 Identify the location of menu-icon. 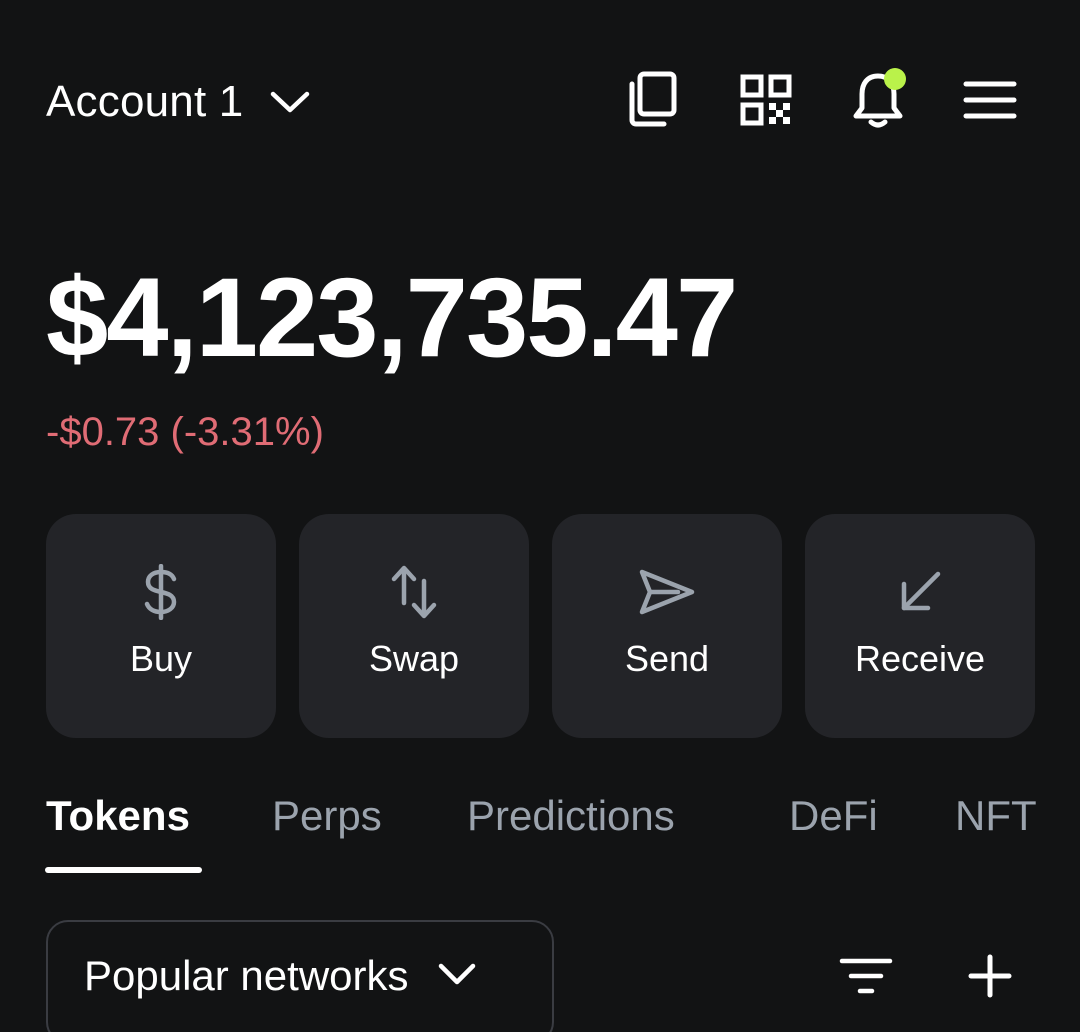
(990, 100).